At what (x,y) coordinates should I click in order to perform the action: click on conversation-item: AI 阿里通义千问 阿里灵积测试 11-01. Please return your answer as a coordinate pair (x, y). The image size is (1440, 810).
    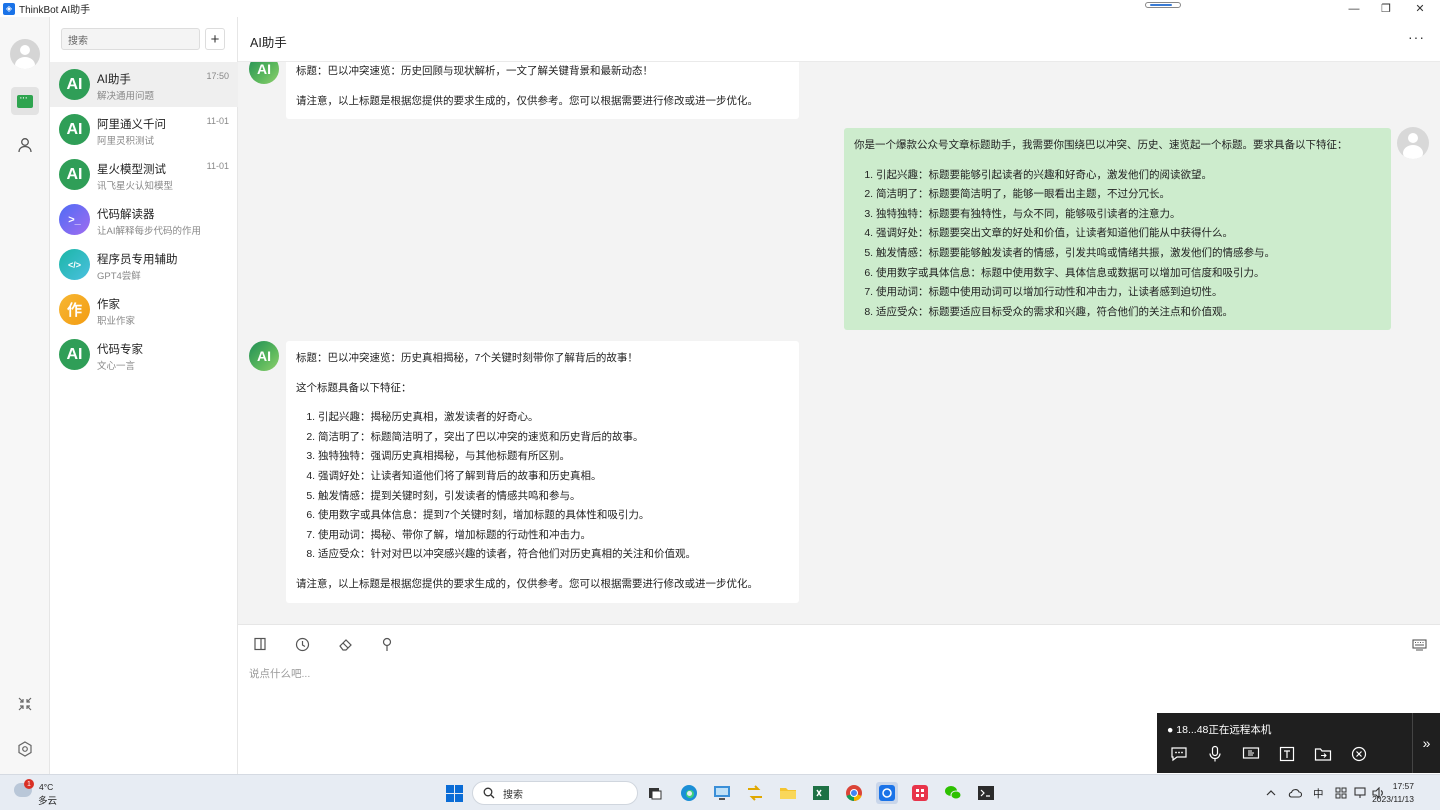
    Looking at the image, I should click on (144, 129).